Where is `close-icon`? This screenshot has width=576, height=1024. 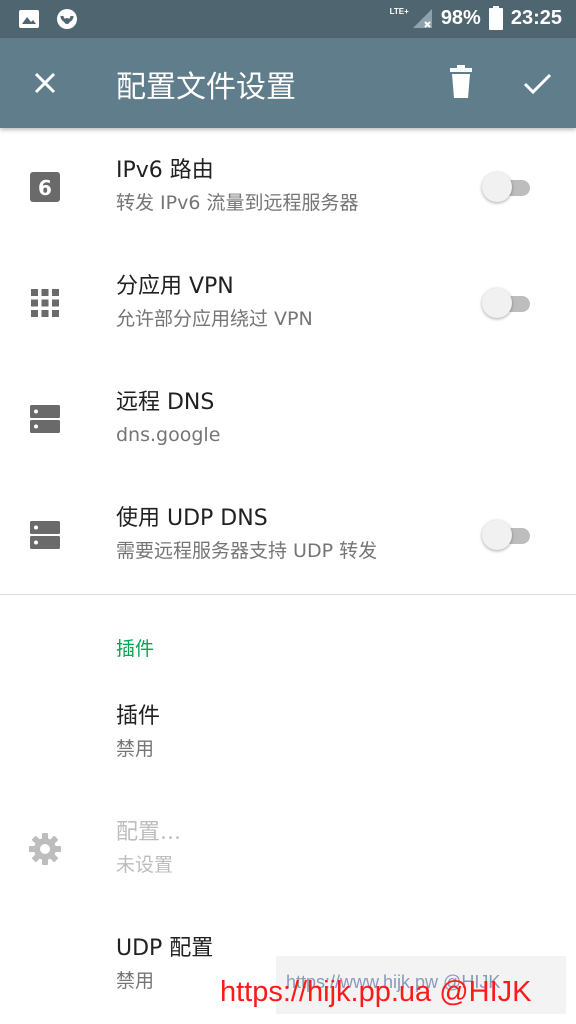 close-icon is located at coordinates (45, 83).